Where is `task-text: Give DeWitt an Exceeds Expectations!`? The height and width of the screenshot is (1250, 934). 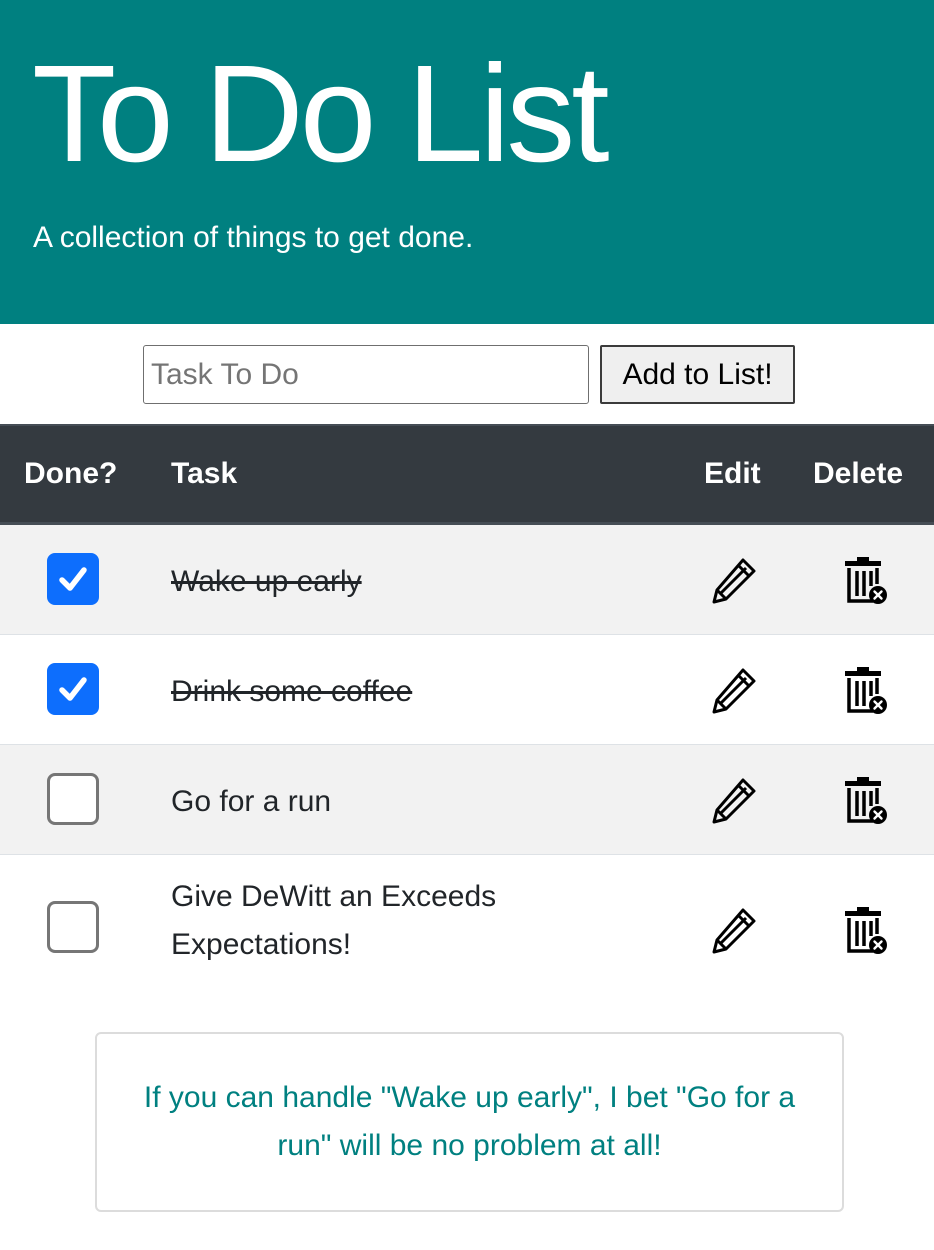 task-text: Give DeWitt an Exceeds Expectations! is located at coordinates (334, 920).